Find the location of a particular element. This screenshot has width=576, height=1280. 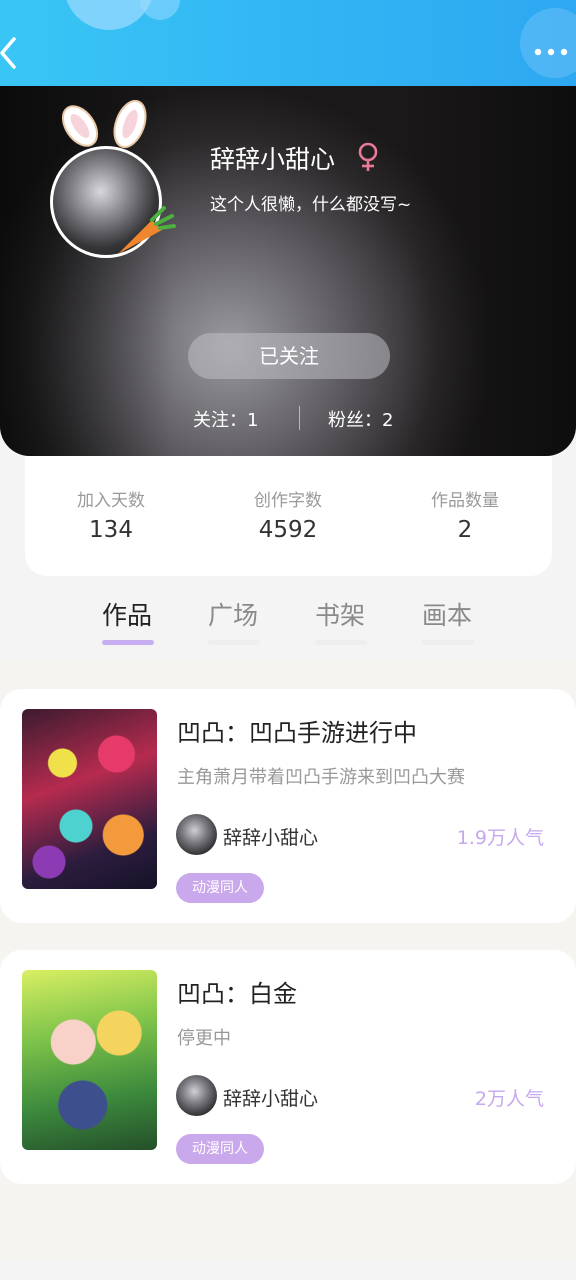

tab-works: 作品 is located at coordinates (127, 614).